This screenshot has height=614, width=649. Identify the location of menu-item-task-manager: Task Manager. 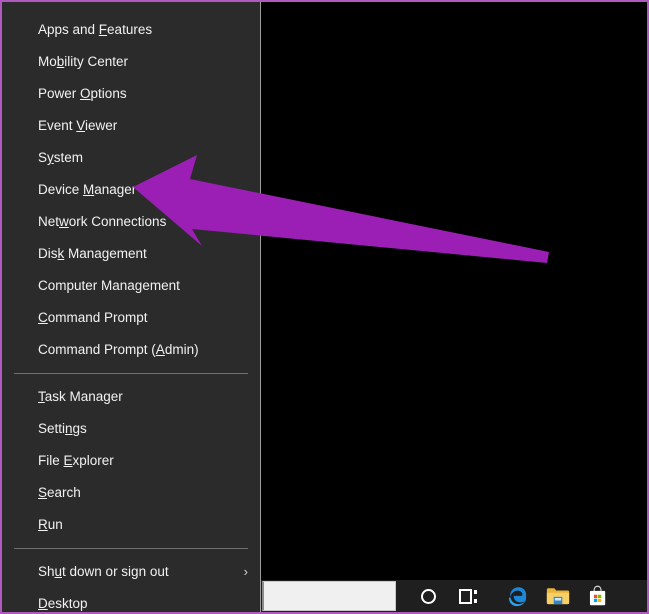
(131, 397).